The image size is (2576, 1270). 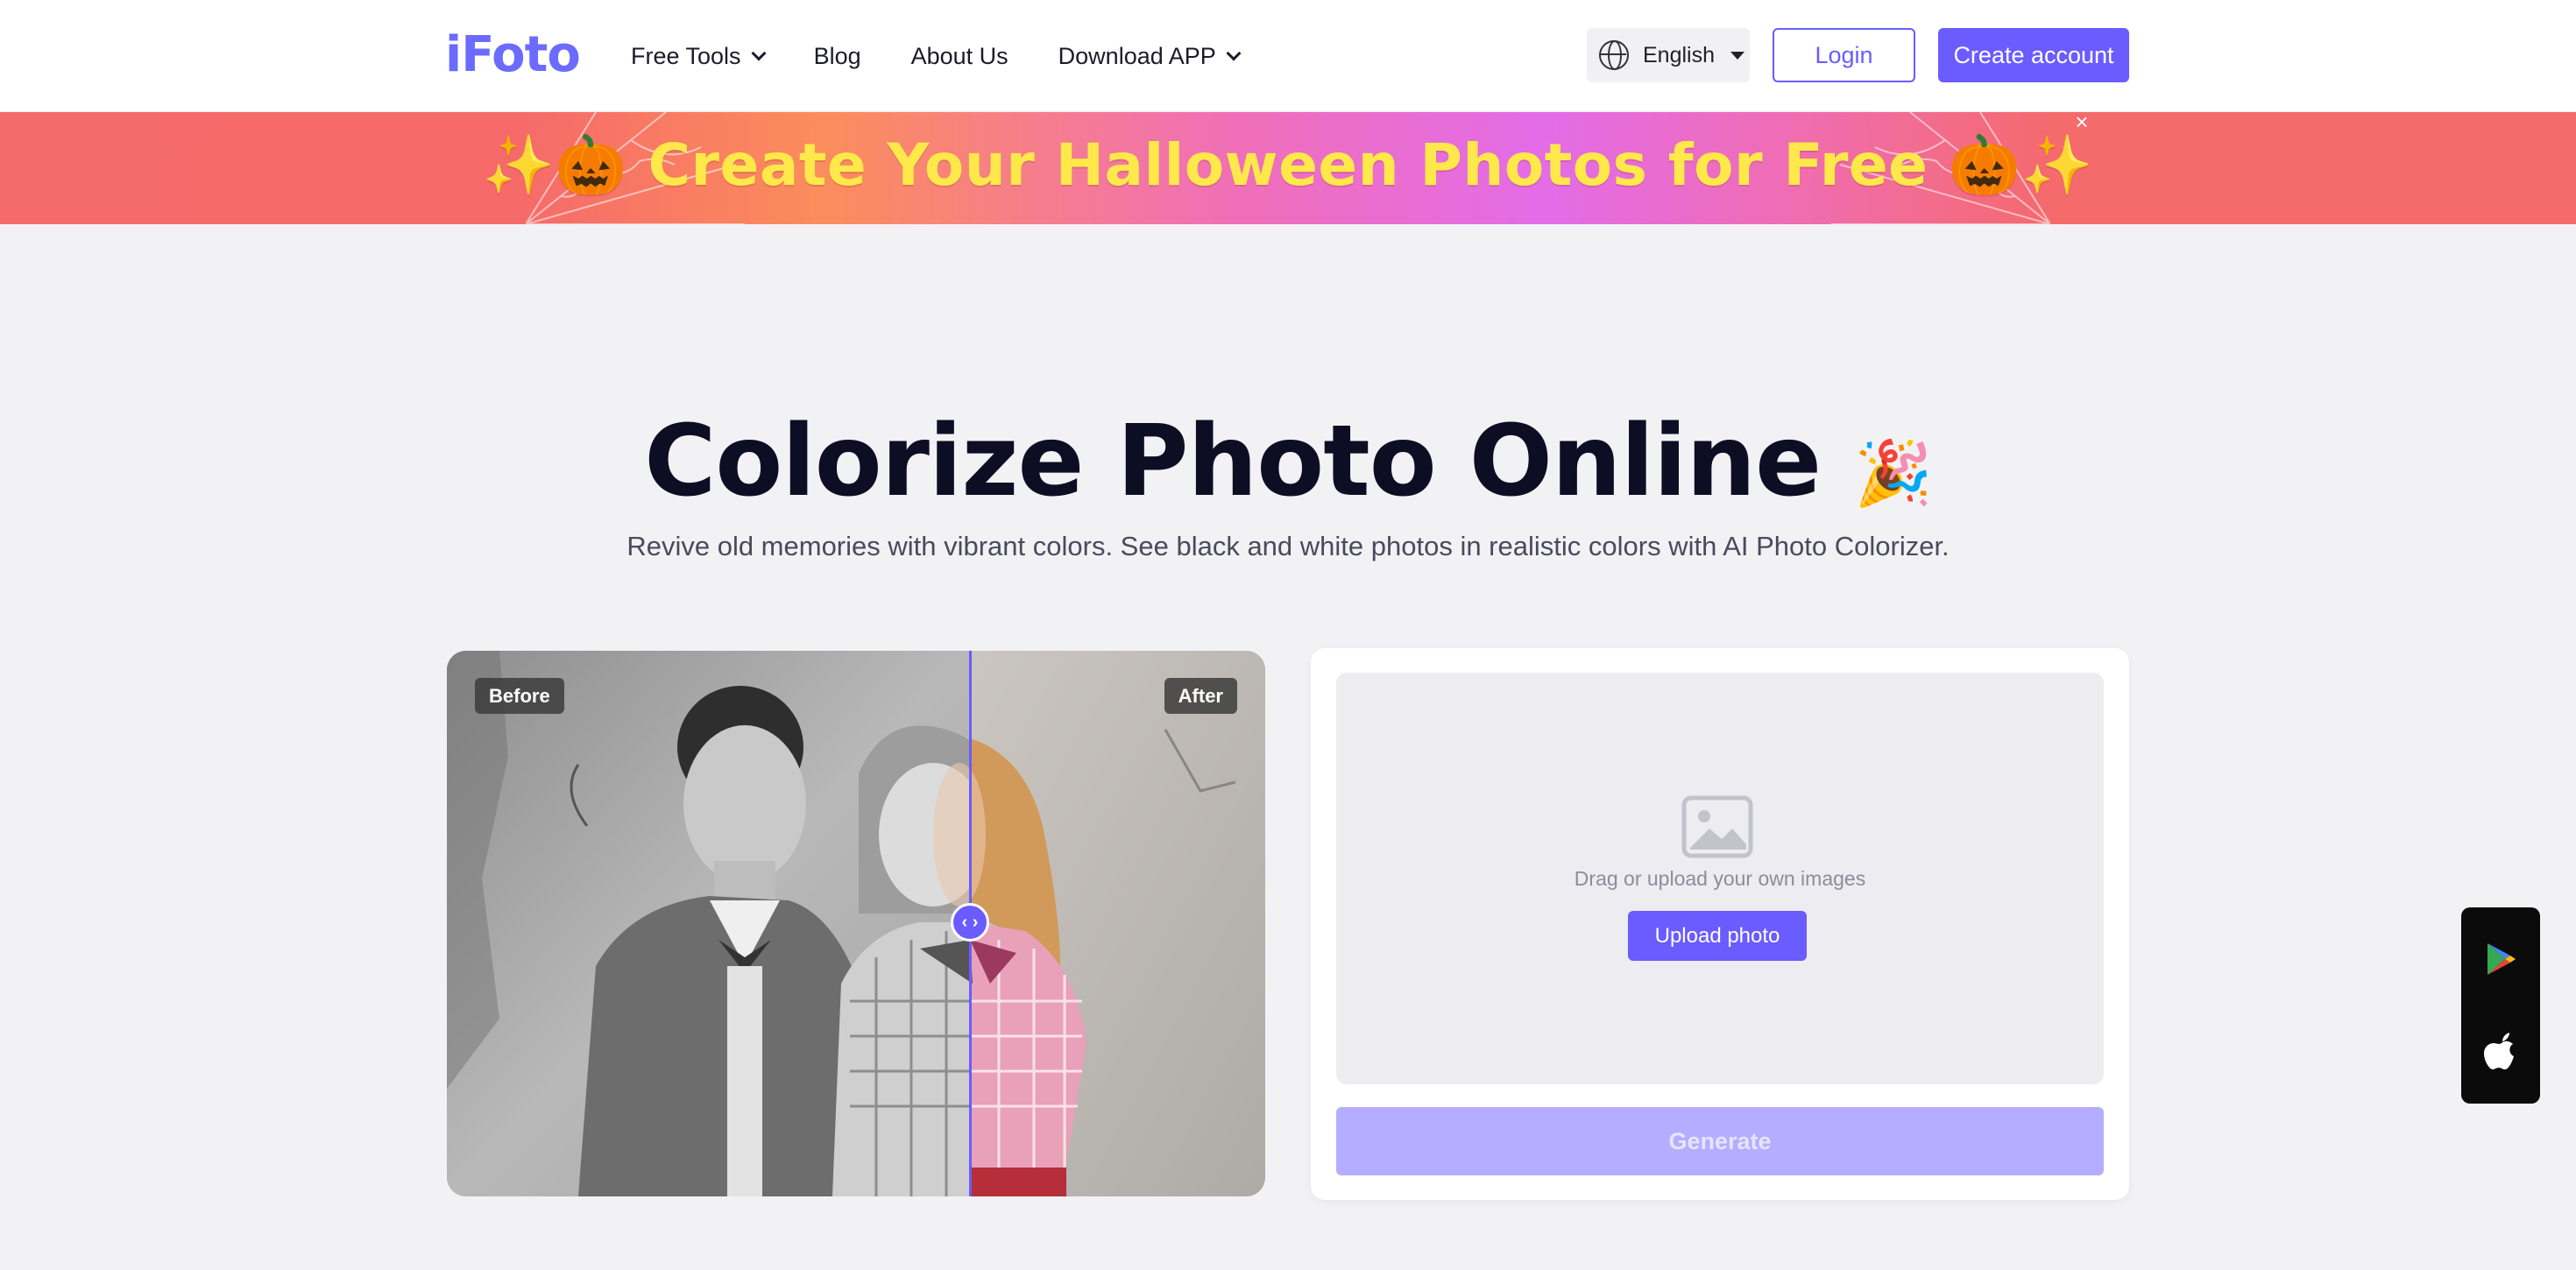 I want to click on nav-free-tools: Free Tools, so click(x=699, y=56).